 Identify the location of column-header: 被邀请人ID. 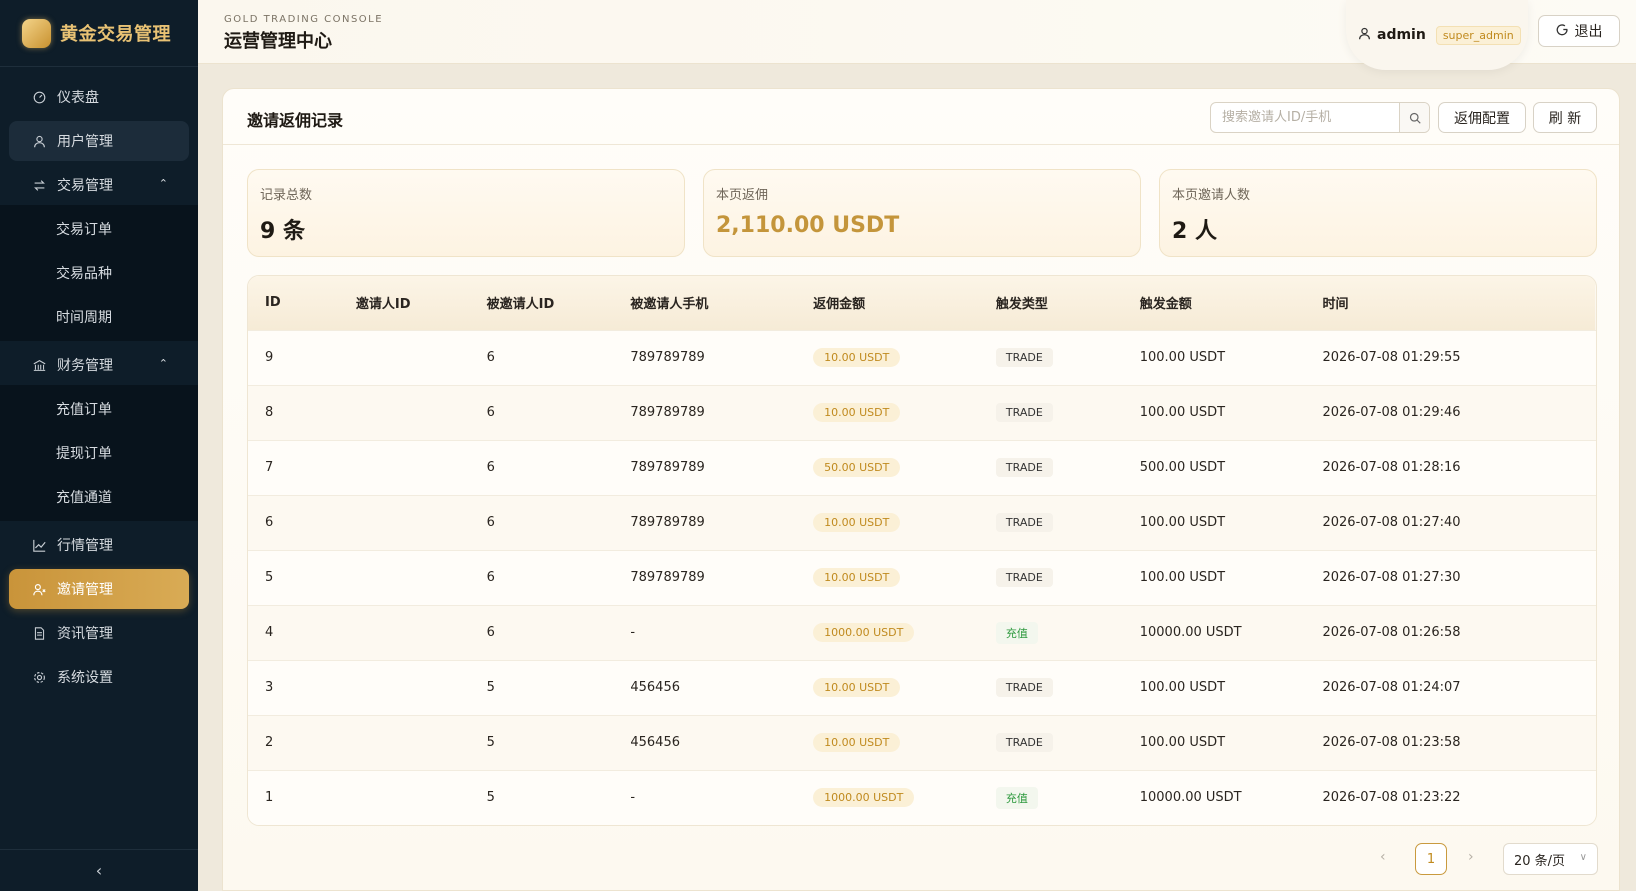
(520, 305).